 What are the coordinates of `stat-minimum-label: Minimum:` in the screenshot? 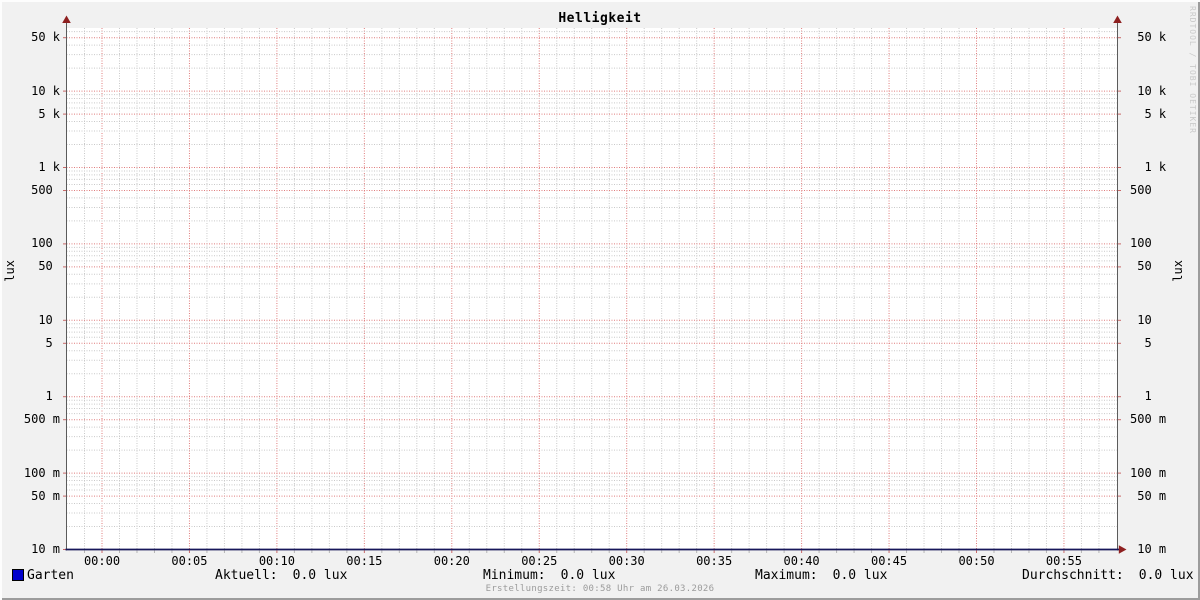 It's located at (514, 575).